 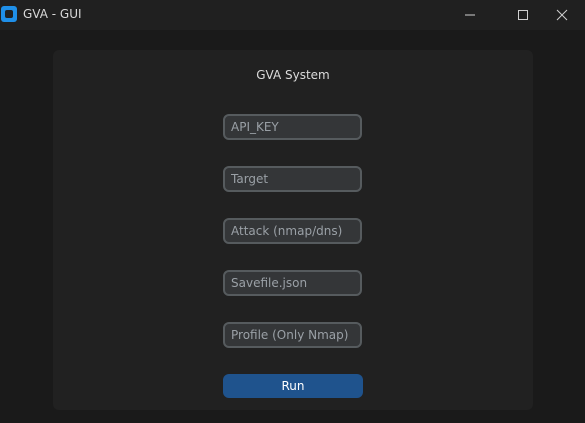 I want to click on api-key-input, so click(x=292, y=127).